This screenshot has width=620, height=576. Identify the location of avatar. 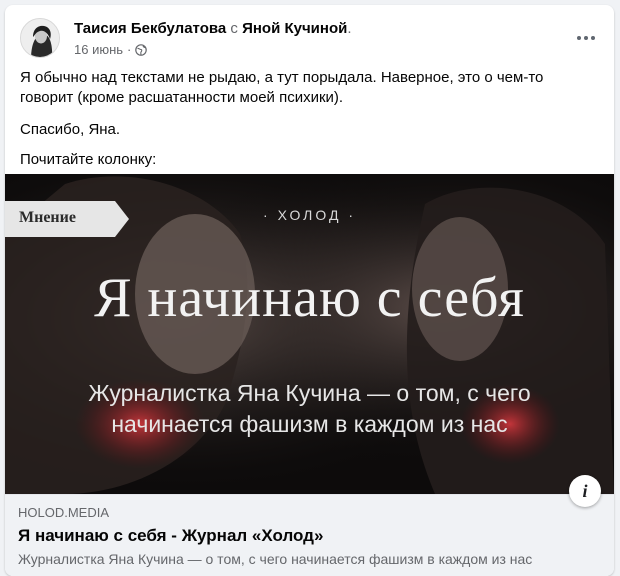
(40, 38).